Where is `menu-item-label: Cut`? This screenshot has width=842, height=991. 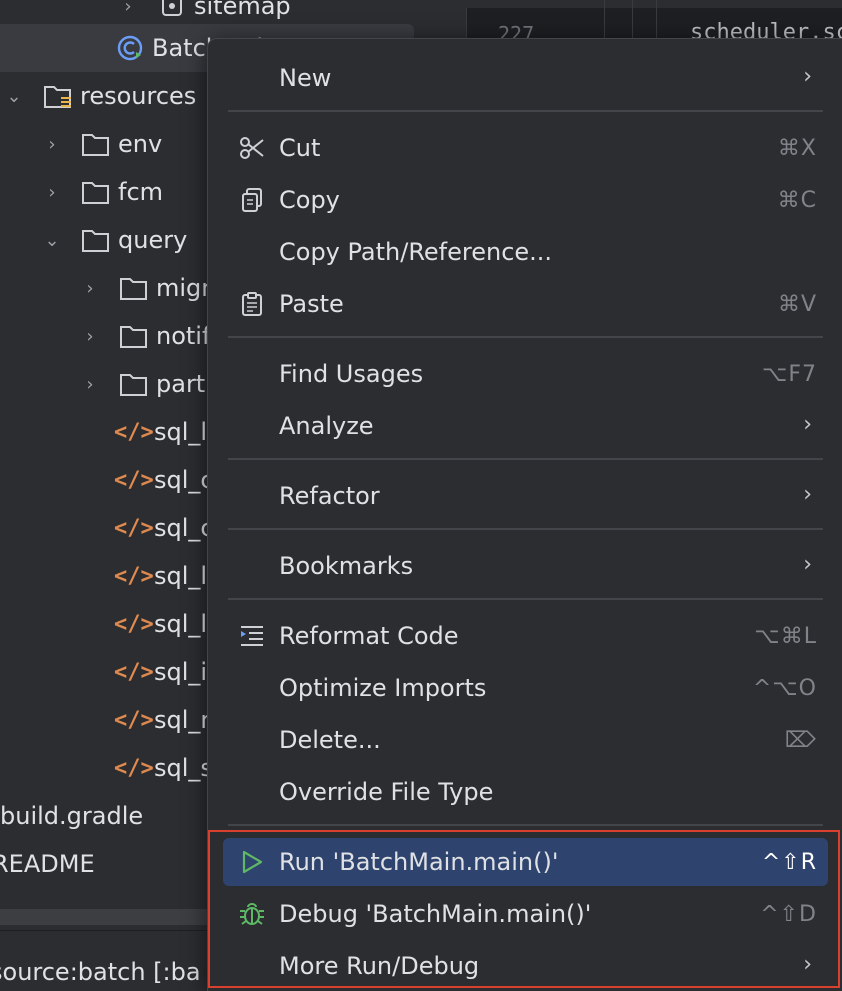 menu-item-label: Cut is located at coordinates (300, 148).